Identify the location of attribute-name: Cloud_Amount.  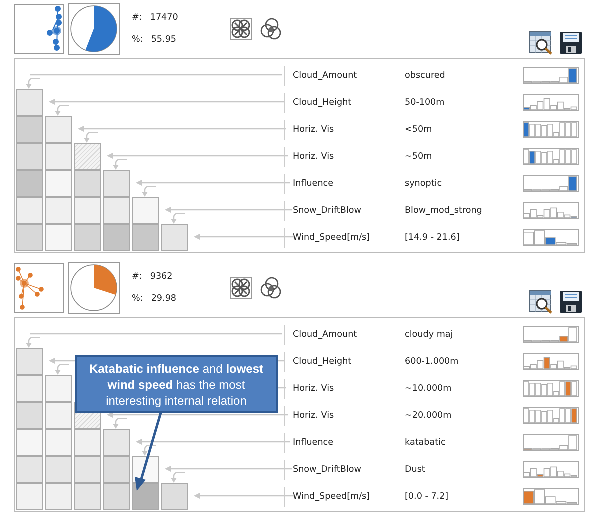
(325, 335).